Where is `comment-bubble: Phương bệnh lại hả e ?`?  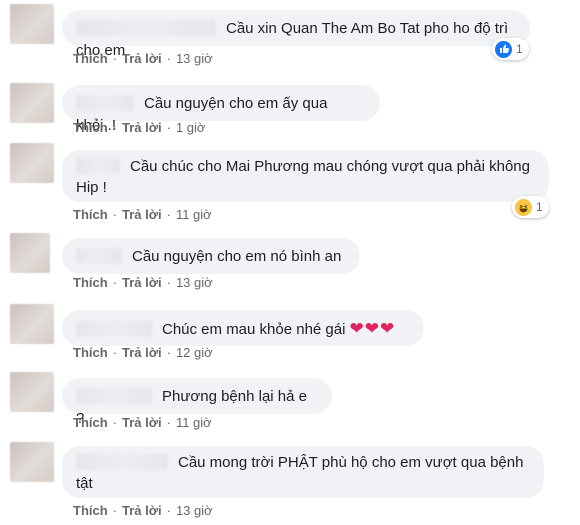 comment-bubble: Phương bệnh lại hả e ? is located at coordinates (197, 402).